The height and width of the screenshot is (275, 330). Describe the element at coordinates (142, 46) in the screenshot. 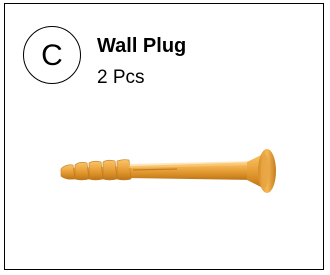

I see `part-name: Wall Plug` at that location.